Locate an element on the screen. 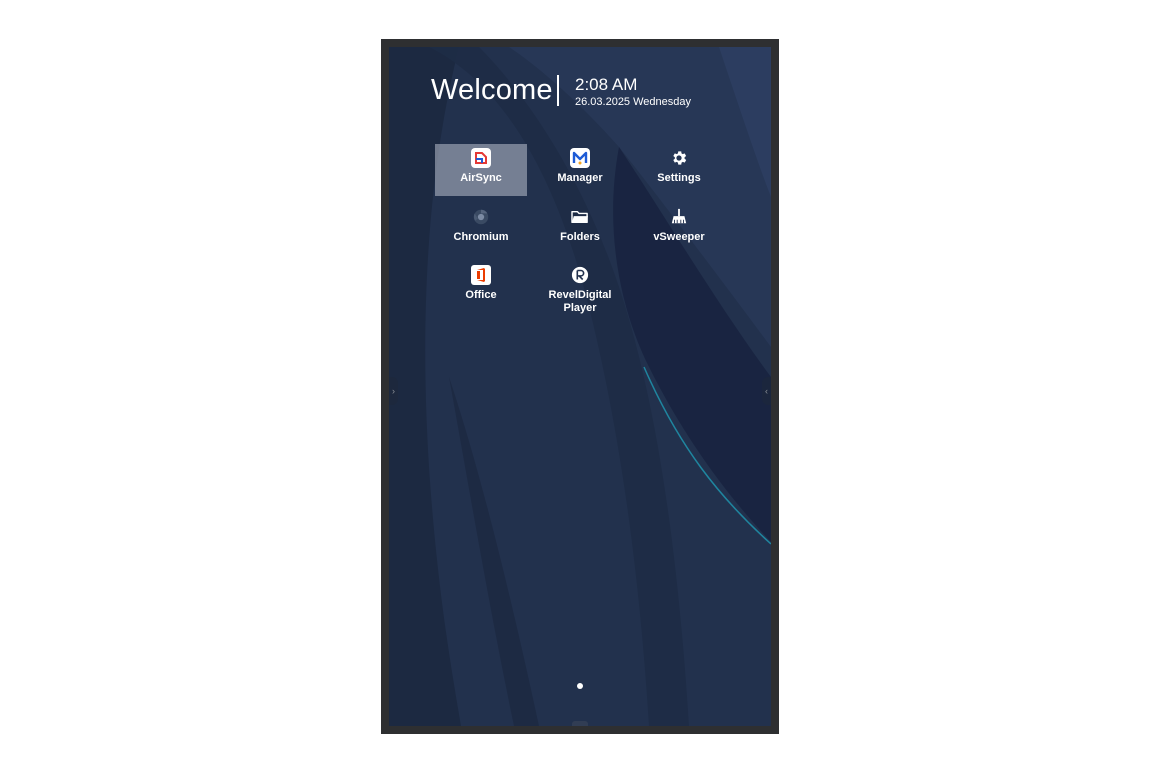  right-edge-handle: ‹ is located at coordinates (766, 391).